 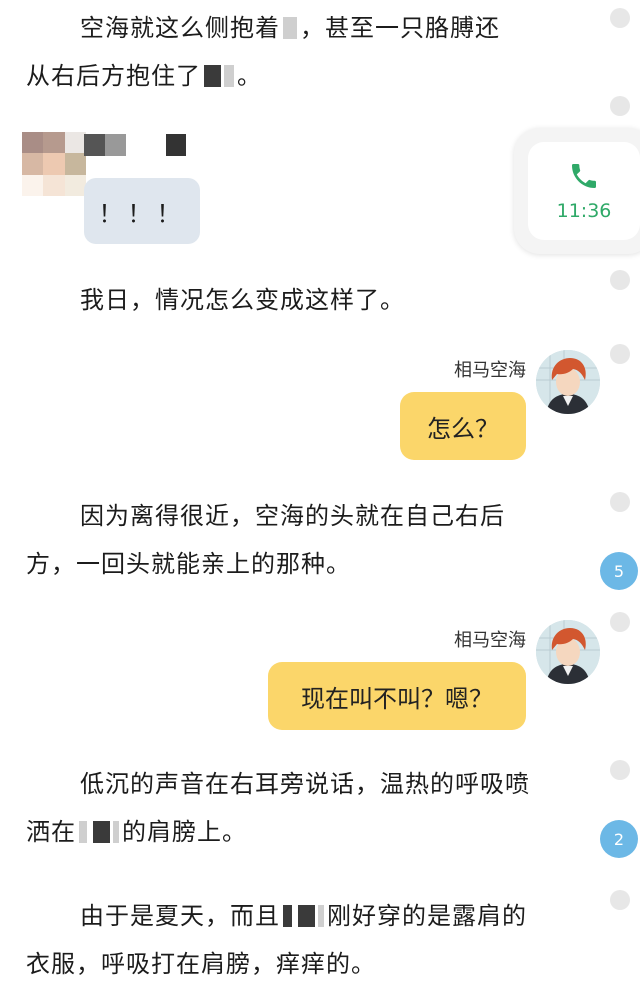 I want to click on story-paragraph-2: 我日，情况怎么变成这样了。, so click(x=306, y=300).